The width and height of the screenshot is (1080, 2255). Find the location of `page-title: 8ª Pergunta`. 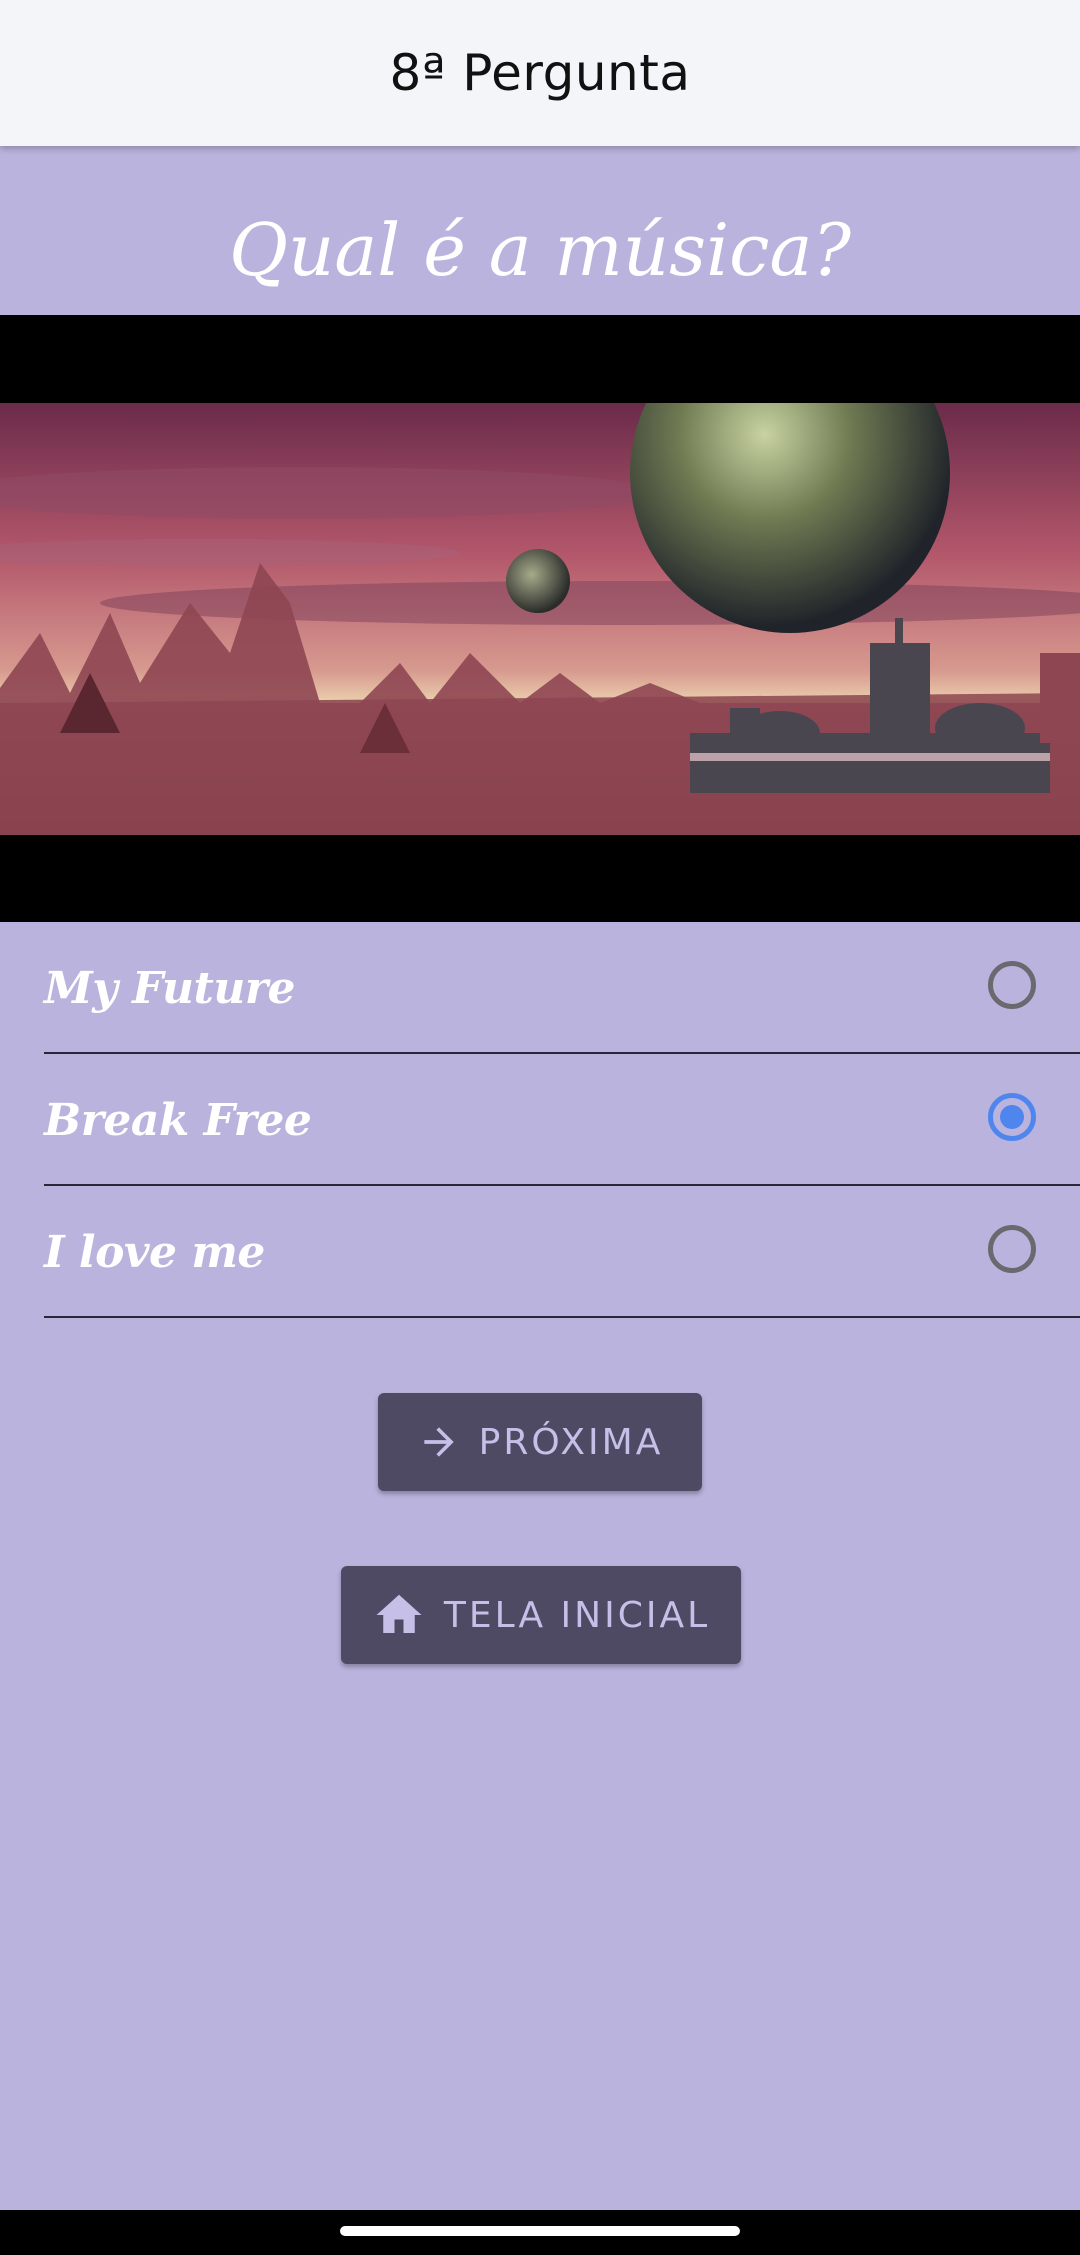

page-title: 8ª Pergunta is located at coordinates (540, 73).